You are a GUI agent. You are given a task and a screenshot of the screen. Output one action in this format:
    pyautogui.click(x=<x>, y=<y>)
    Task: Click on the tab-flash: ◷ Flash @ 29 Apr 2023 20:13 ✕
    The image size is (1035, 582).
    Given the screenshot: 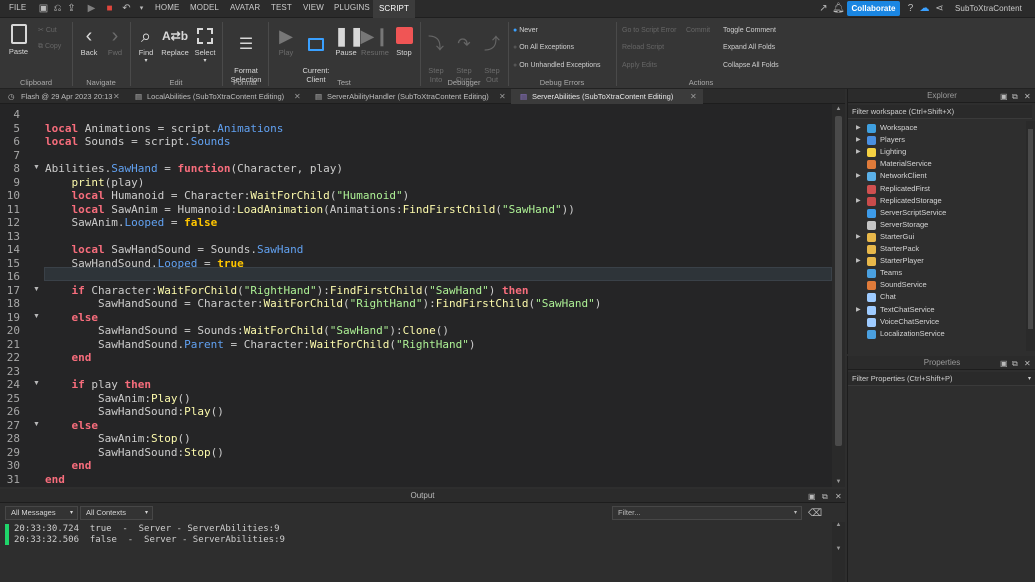 What is the action you would take?
    pyautogui.click(x=63, y=96)
    